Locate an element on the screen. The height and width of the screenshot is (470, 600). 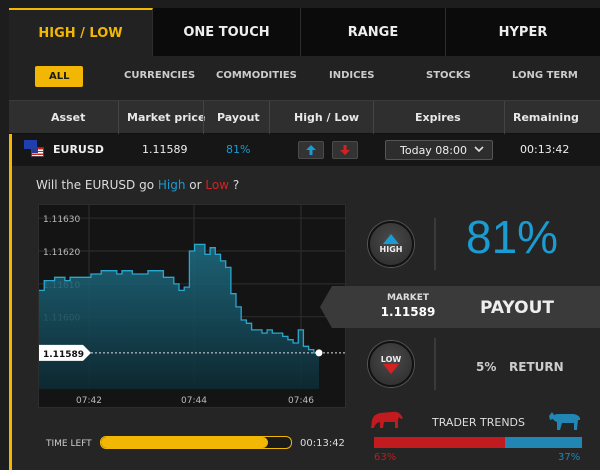
question-low: Low is located at coordinates (217, 185).